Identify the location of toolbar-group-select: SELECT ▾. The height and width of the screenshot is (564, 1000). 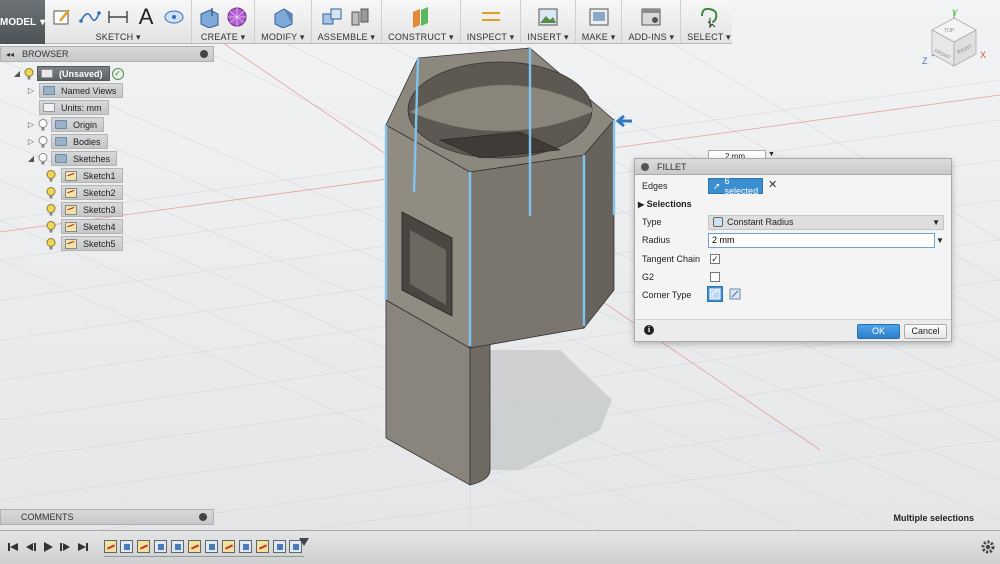
(708, 21).